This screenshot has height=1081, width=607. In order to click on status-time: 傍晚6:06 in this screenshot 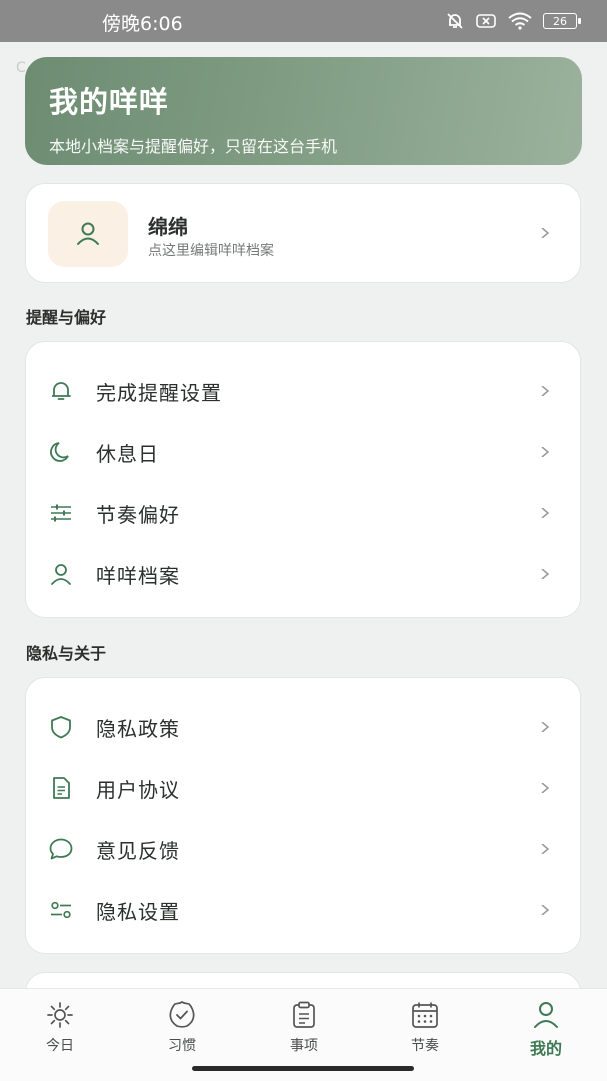, I will do `click(142, 24)`.